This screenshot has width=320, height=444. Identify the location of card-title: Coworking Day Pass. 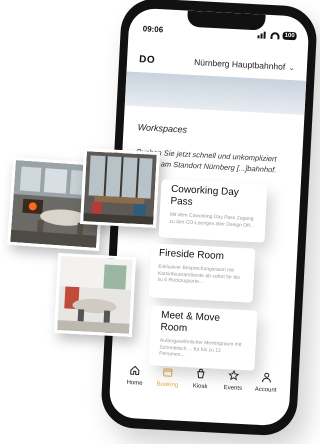
(205, 195).